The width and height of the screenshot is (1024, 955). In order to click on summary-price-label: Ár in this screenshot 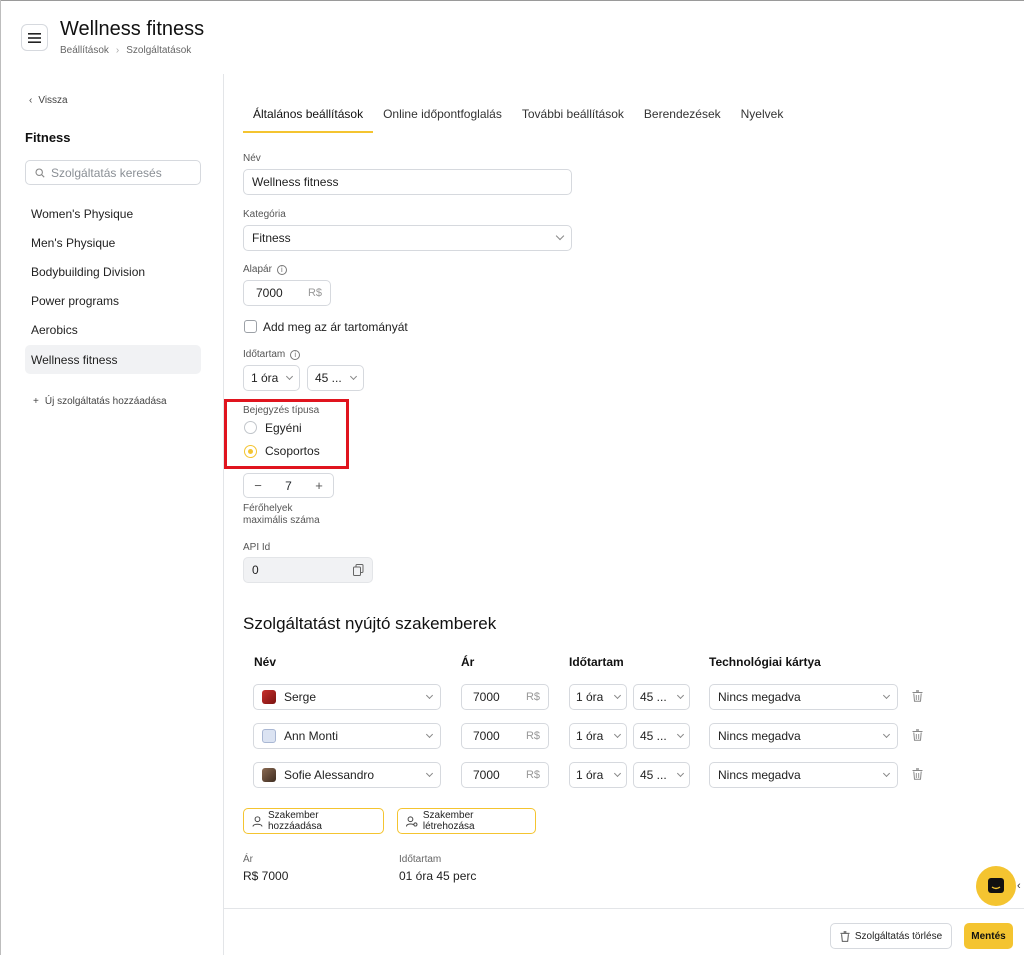, I will do `click(248, 859)`.